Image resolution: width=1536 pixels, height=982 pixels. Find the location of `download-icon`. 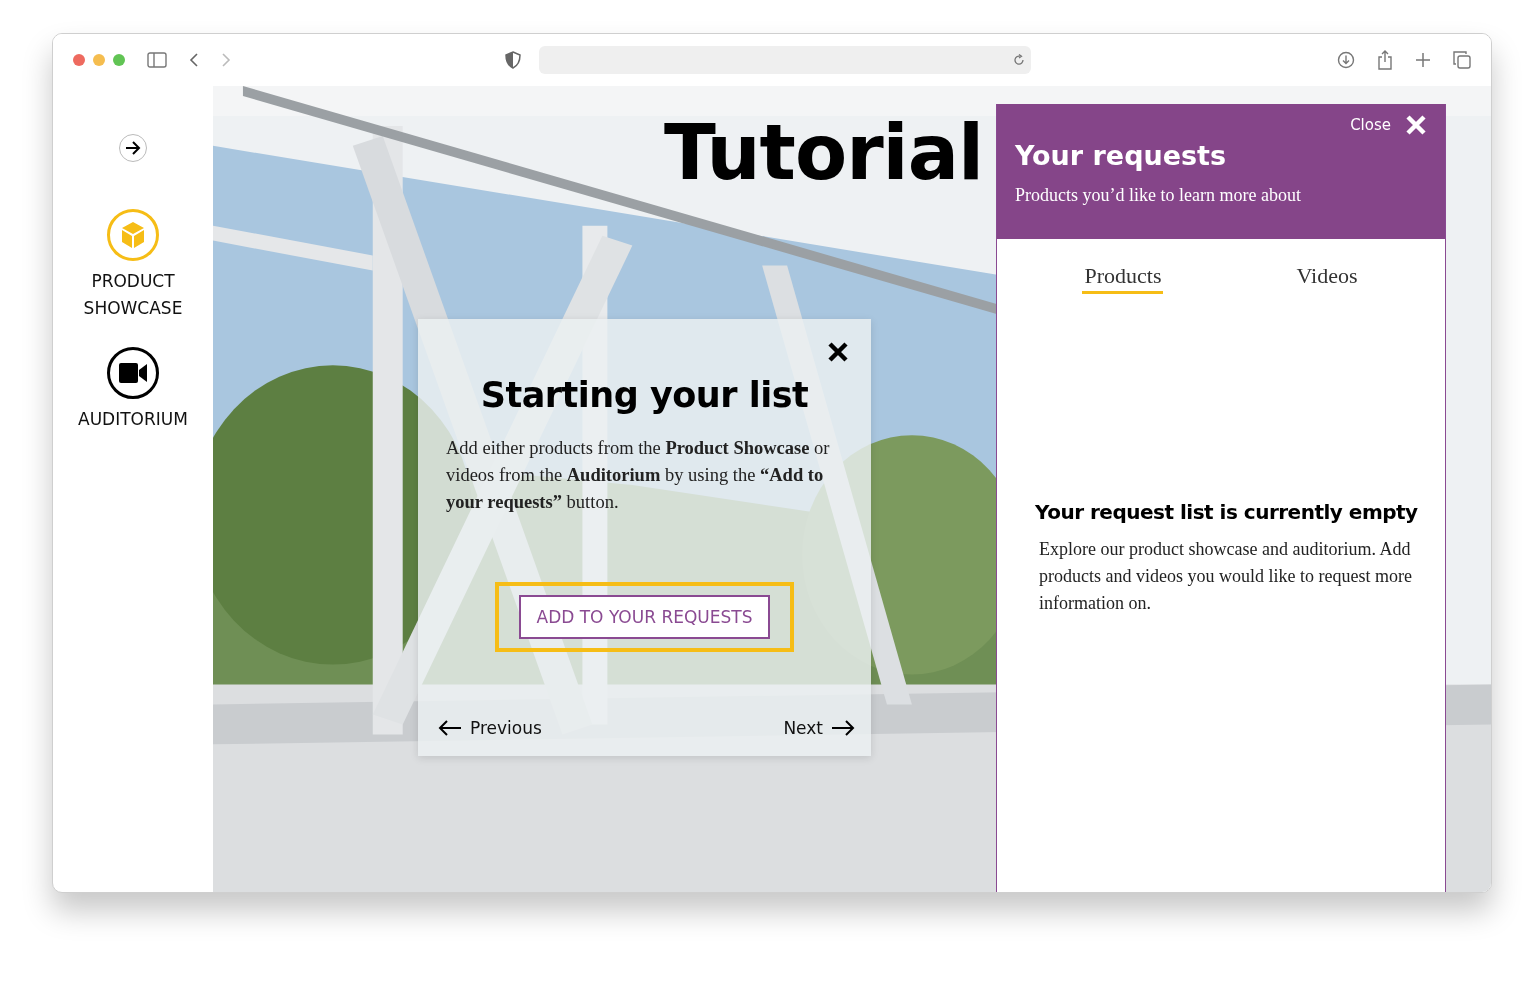

download-icon is located at coordinates (1346, 60).